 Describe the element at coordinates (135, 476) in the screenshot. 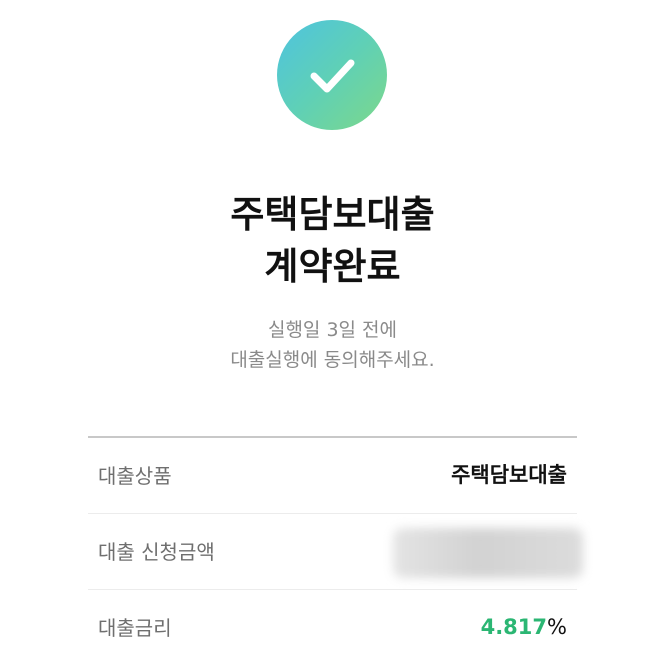

I see `detail-label: 대출상품` at that location.